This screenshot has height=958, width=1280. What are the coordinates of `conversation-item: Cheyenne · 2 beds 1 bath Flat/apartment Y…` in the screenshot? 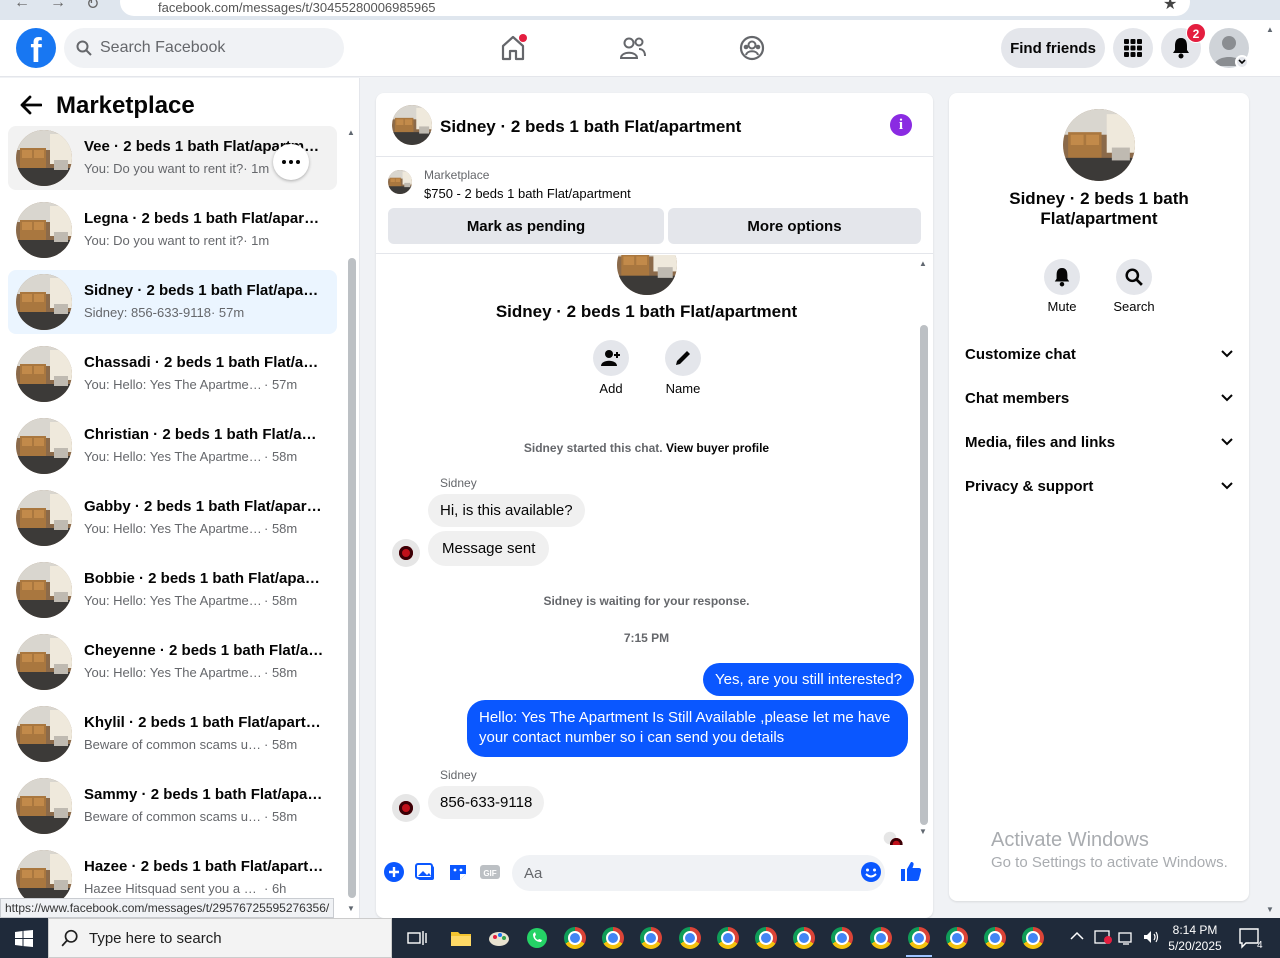 It's located at (172, 662).